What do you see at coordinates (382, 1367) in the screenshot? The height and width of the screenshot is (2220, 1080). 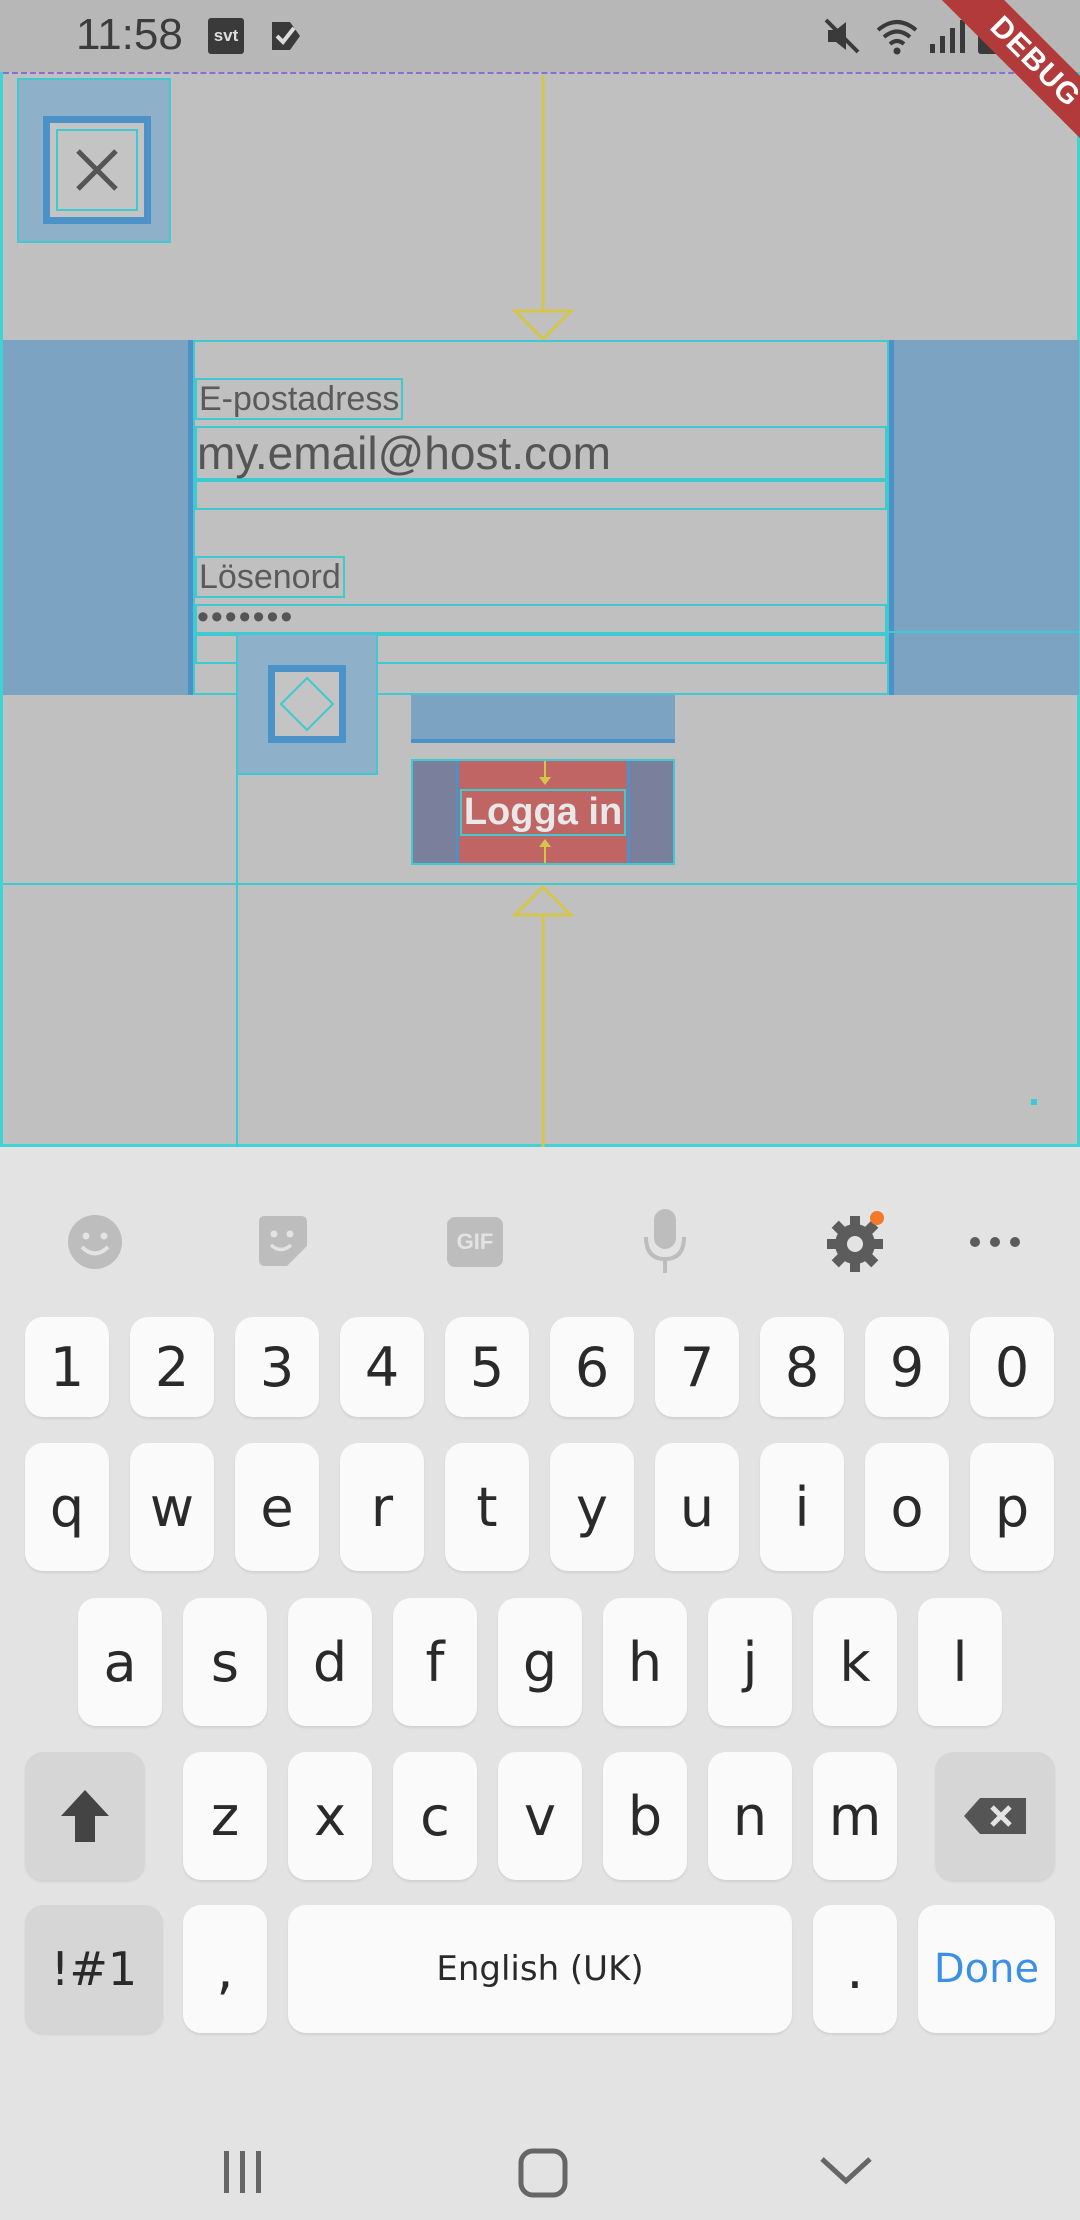 I see `key-4: 4` at bounding box center [382, 1367].